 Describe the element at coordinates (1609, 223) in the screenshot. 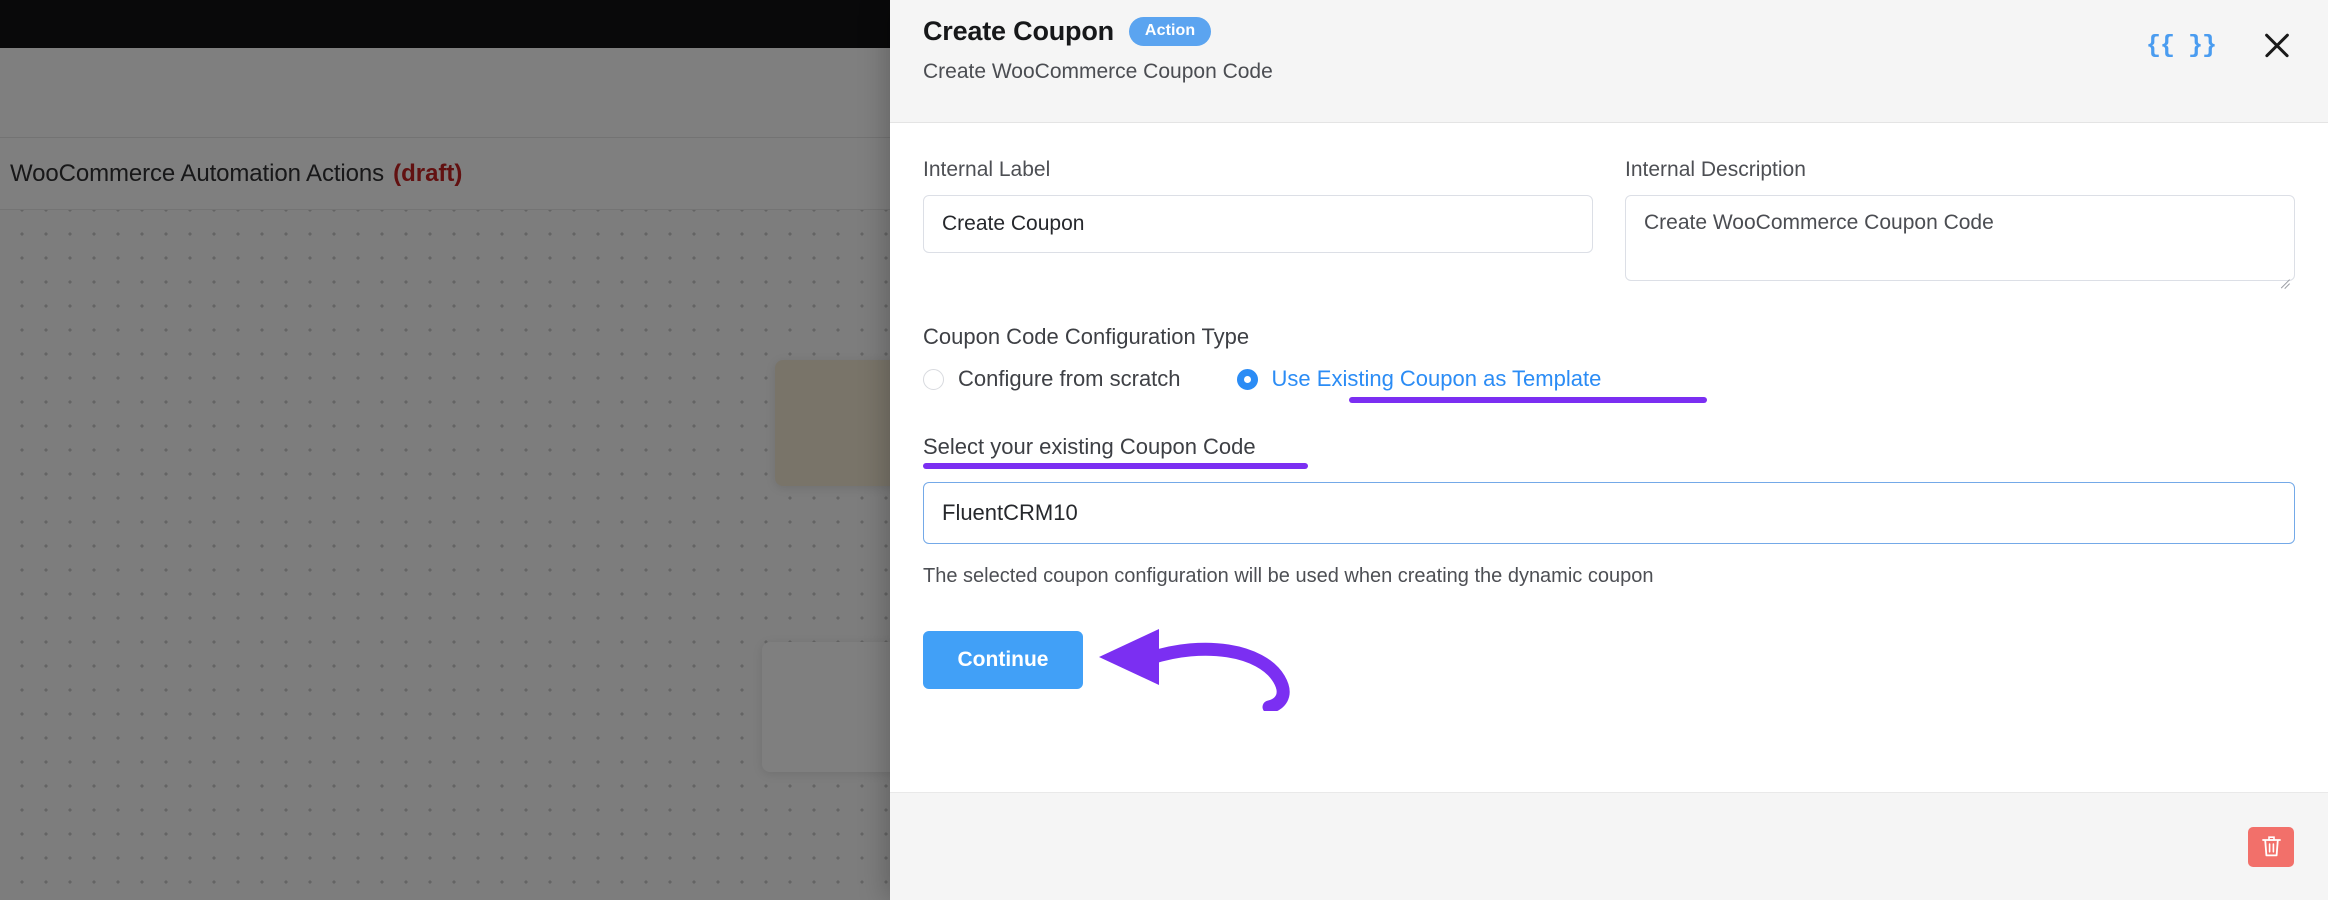

I see `top-field-row: Internal Label Internal Description` at that location.